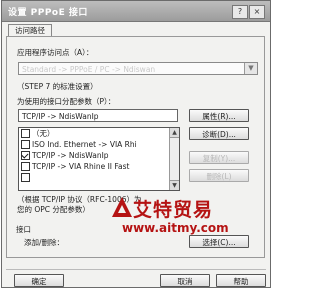  What do you see at coordinates (99, 155) in the screenshot?
I see `list-item: TCP/IP -> NdisWanIp` at bounding box center [99, 155].